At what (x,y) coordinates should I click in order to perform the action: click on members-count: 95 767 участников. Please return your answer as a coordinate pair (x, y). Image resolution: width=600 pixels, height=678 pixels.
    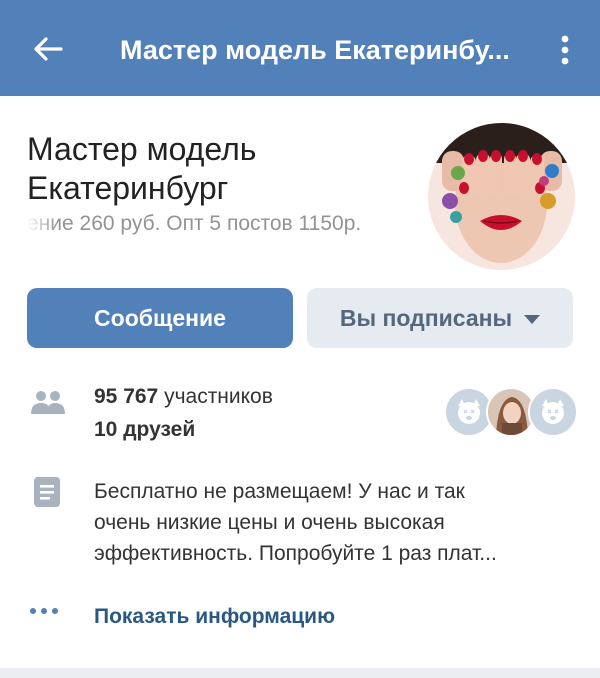
    Looking at the image, I should click on (183, 397).